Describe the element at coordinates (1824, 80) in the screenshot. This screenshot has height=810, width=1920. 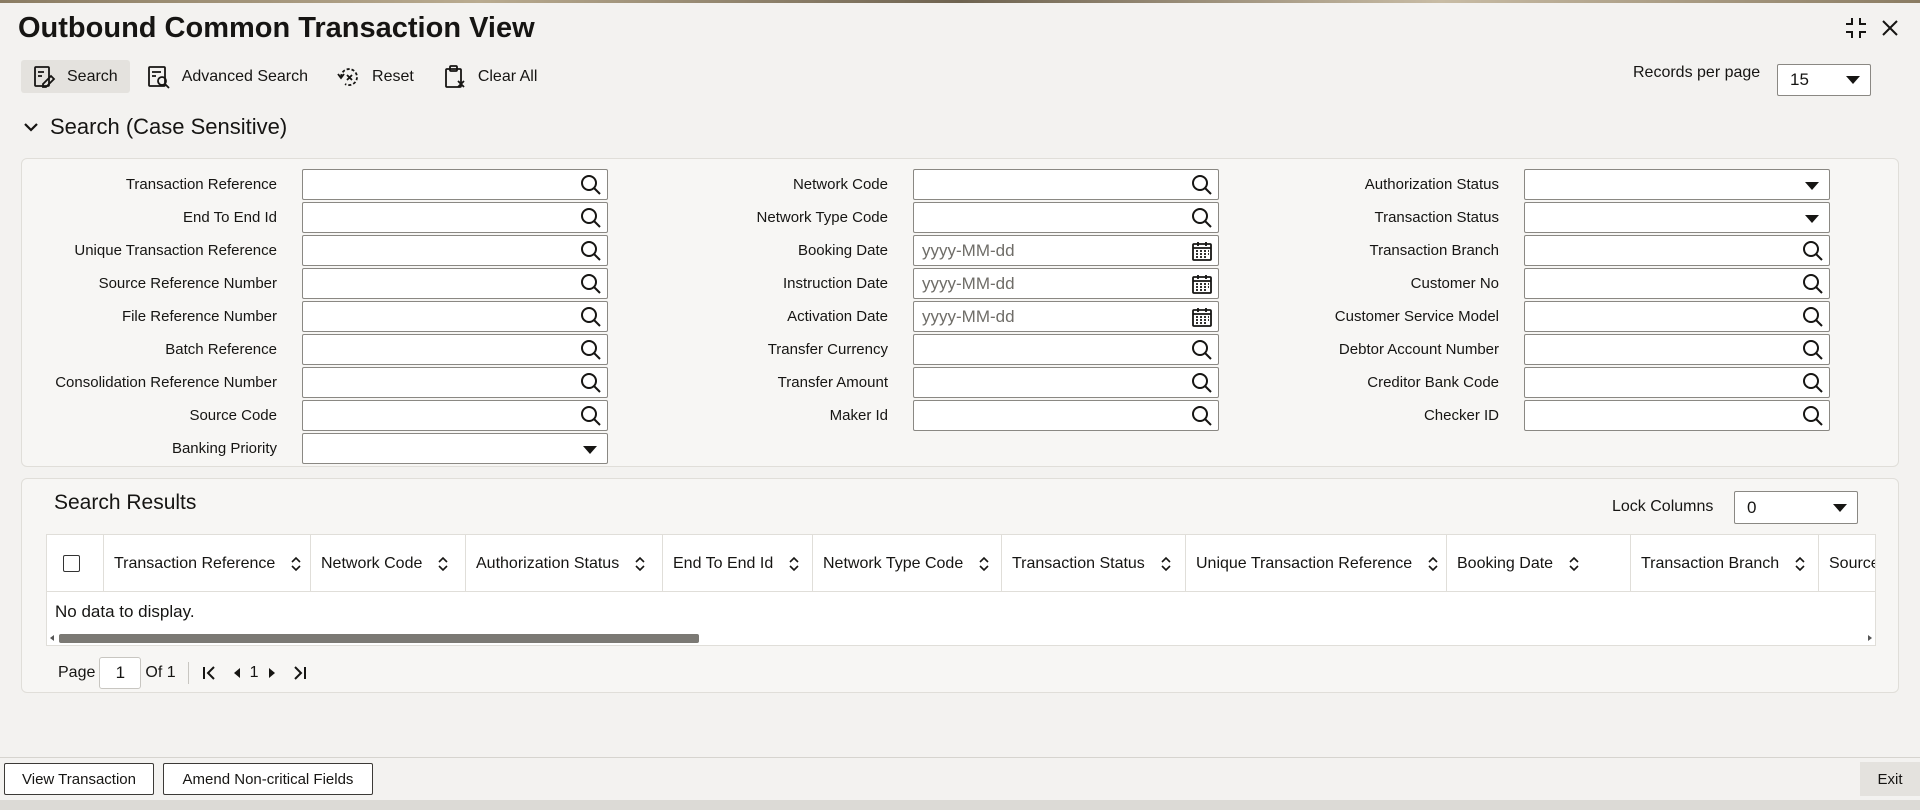
I see `records-per-page-select: 15` at that location.